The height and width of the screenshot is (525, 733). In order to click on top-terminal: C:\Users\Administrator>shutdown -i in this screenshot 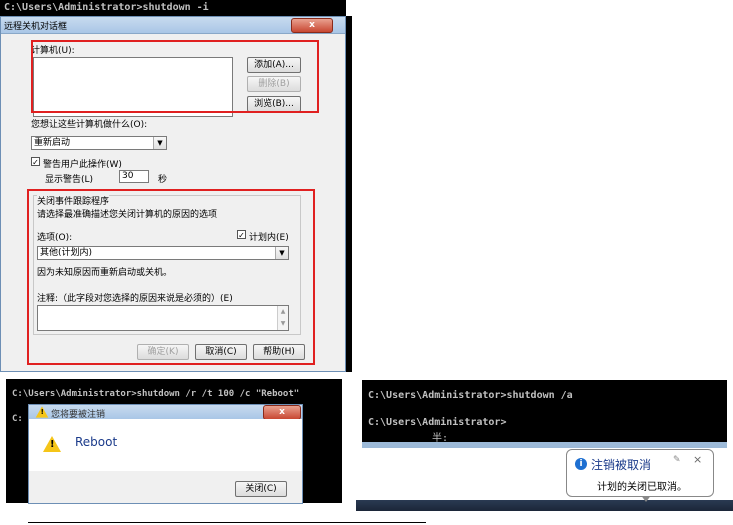, I will do `click(173, 8)`.